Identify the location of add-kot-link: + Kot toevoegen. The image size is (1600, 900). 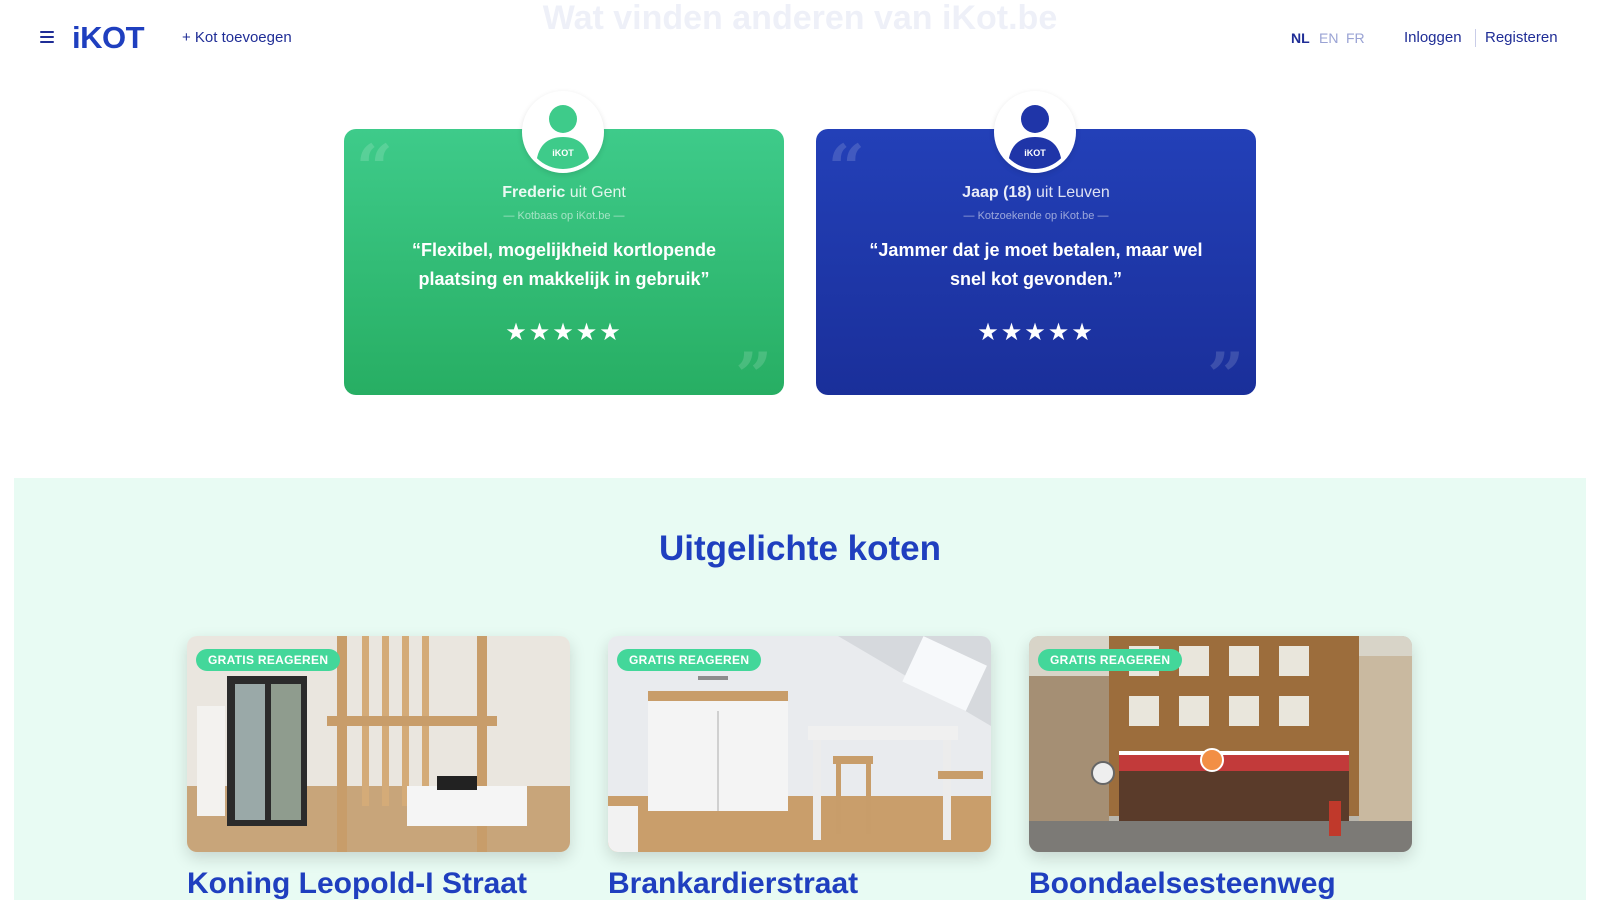
(237, 38).